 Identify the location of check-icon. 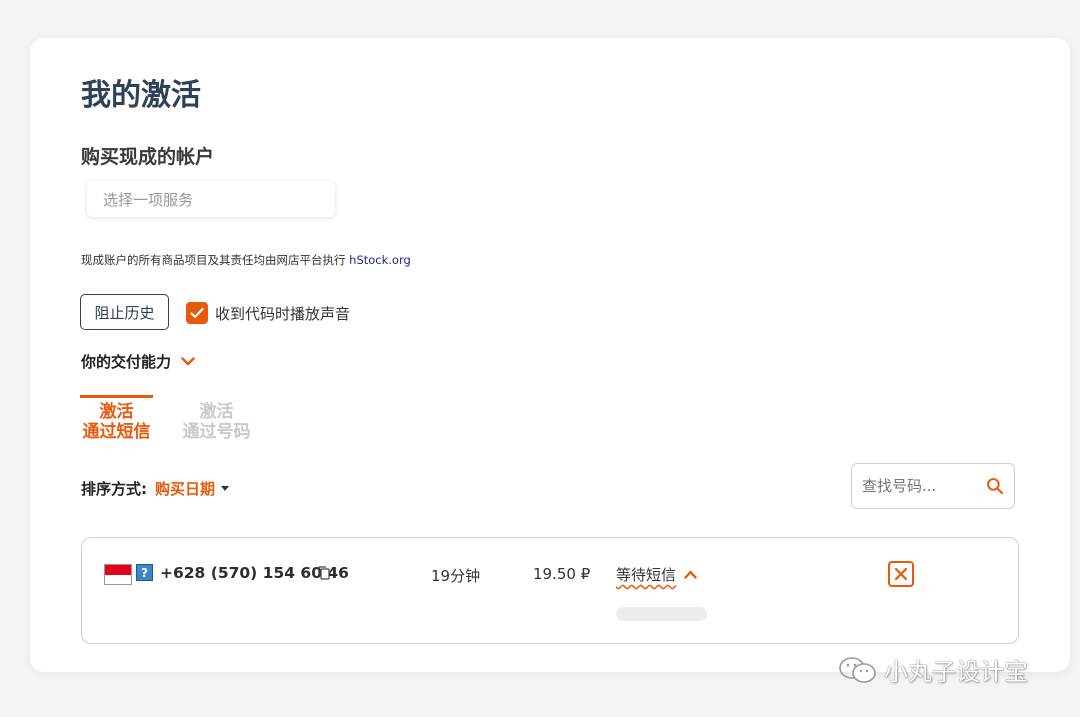
(197, 313).